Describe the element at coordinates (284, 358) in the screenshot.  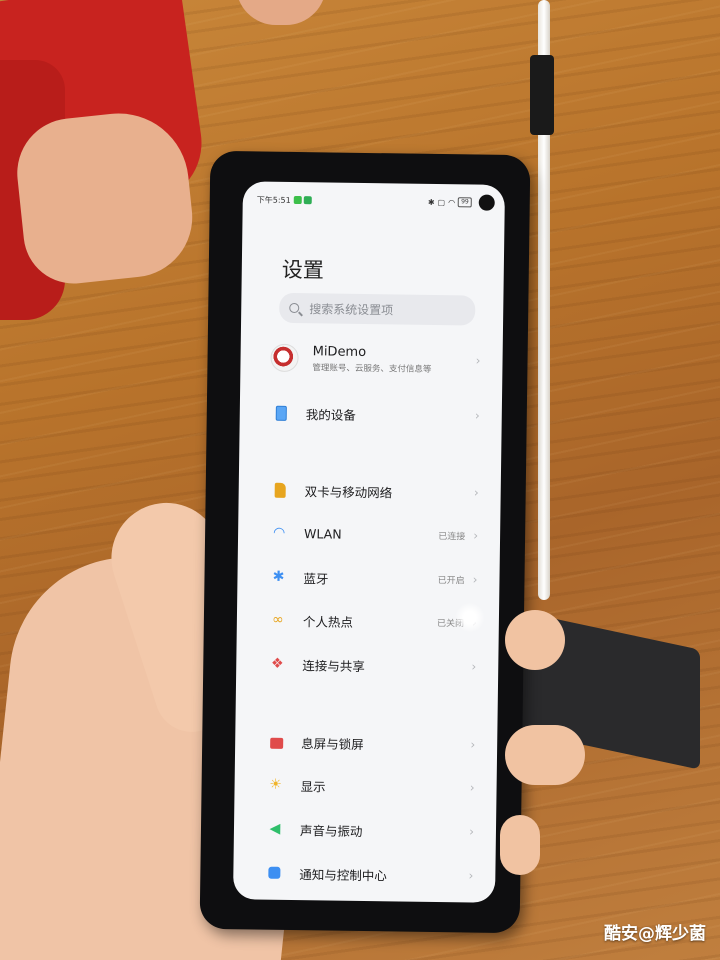
I see `avatar` at that location.